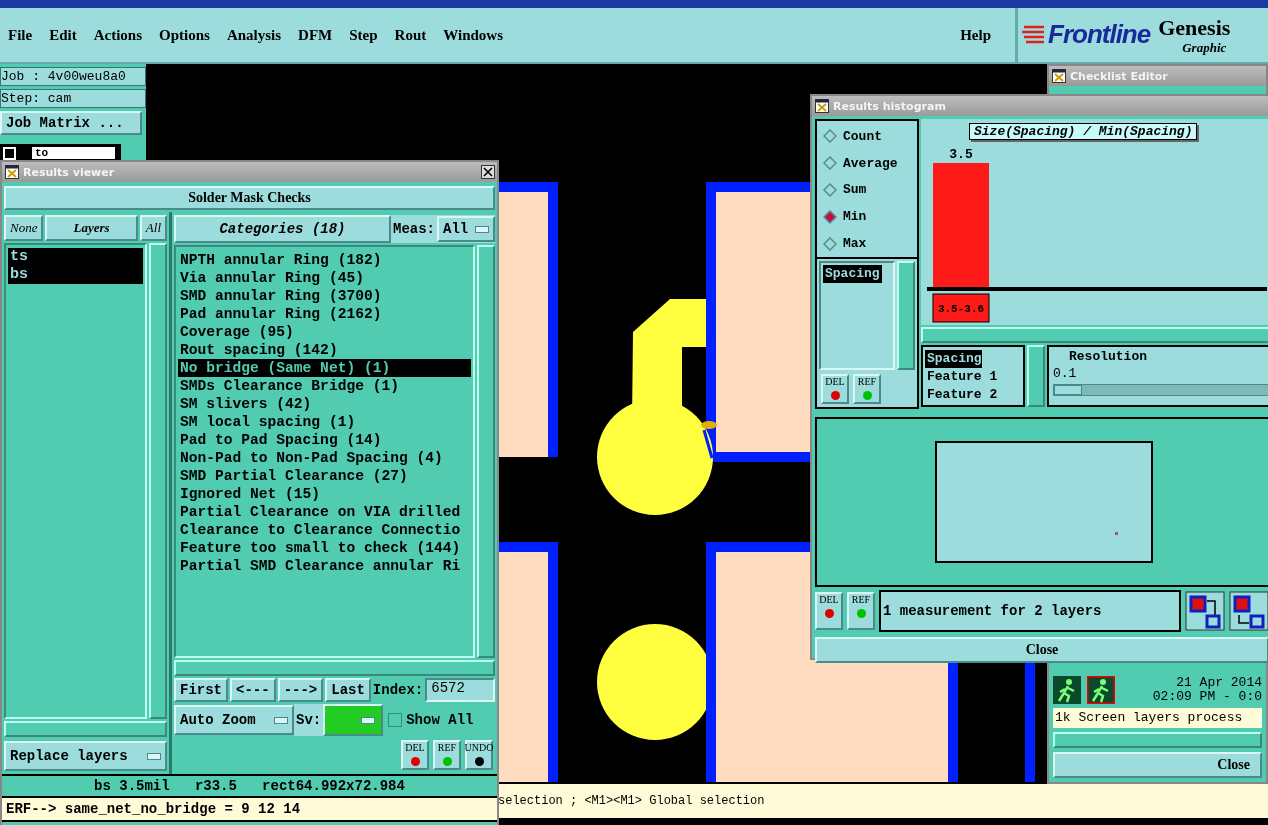  What do you see at coordinates (852, 274) in the screenshot?
I see `attribute-item: Spacing` at bounding box center [852, 274].